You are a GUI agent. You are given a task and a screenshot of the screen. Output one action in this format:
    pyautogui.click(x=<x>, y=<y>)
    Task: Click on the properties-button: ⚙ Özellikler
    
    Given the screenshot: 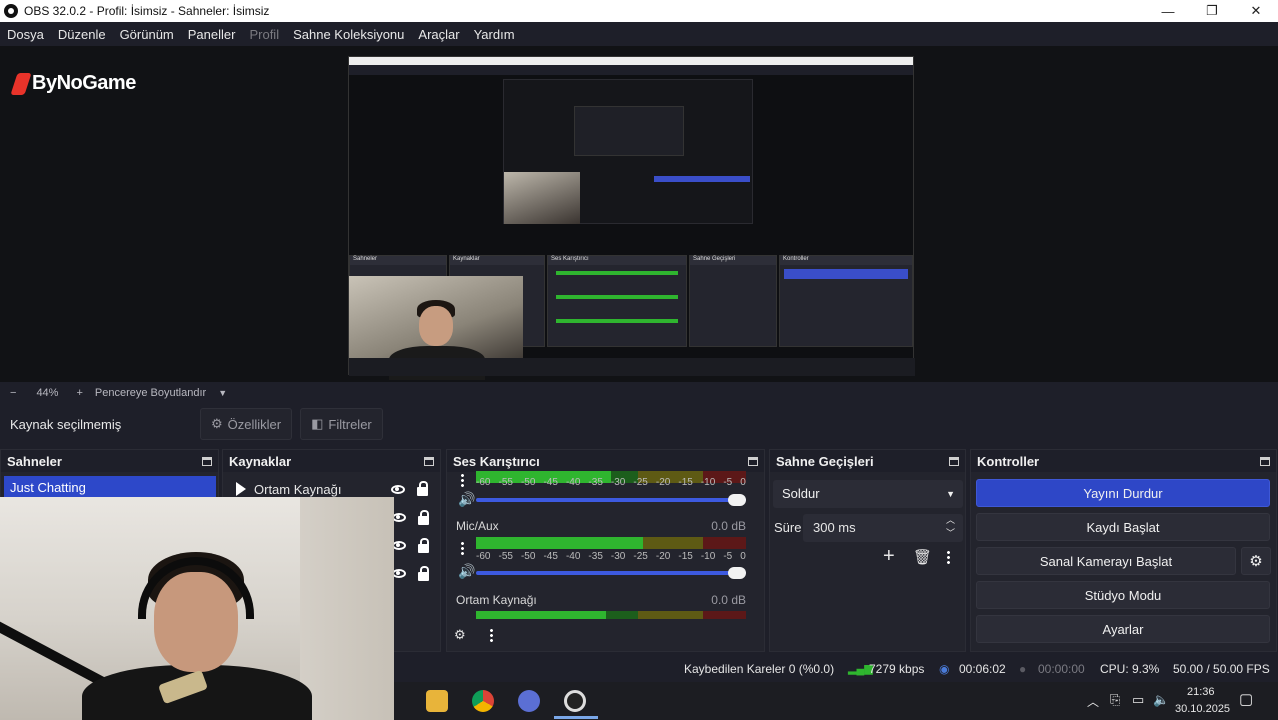 What is the action you would take?
    pyautogui.click(x=246, y=424)
    